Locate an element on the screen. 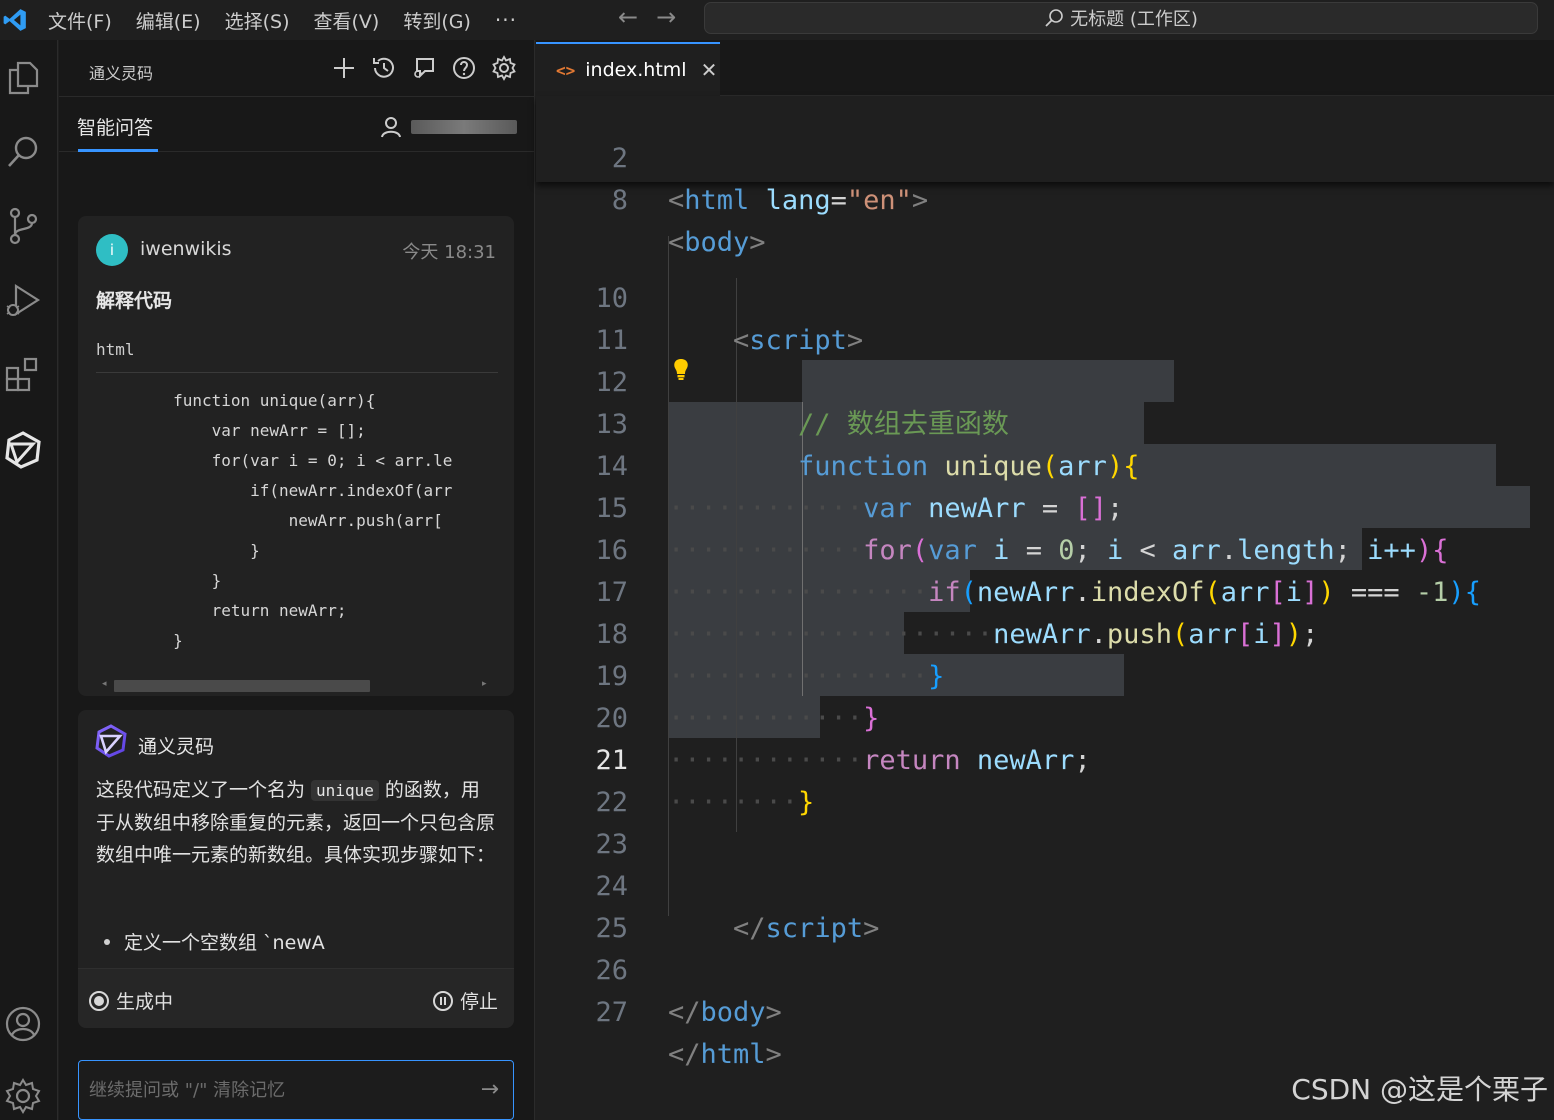 The width and height of the screenshot is (1554, 1120). scrollbar-thumb is located at coordinates (242, 686).